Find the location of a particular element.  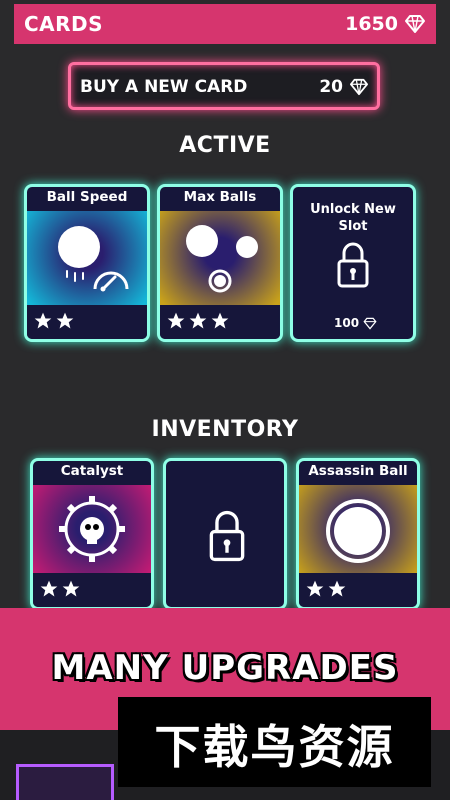

card-title: Ball Speed is located at coordinates (87, 197).